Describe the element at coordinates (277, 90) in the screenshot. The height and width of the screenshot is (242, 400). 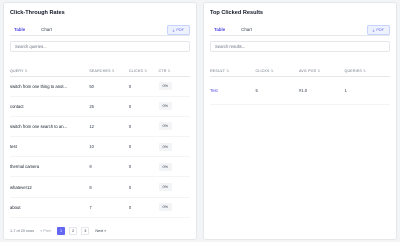
I see `clicks-cell: 5` at that location.